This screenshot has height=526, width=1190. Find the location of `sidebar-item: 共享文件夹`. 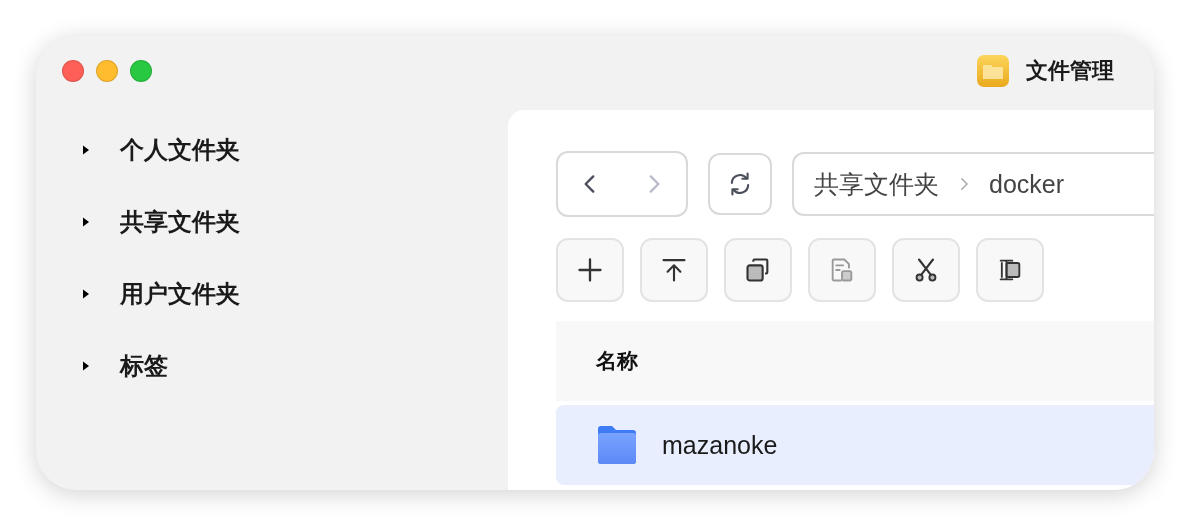

sidebar-item: 共享文件夹 is located at coordinates (272, 222).